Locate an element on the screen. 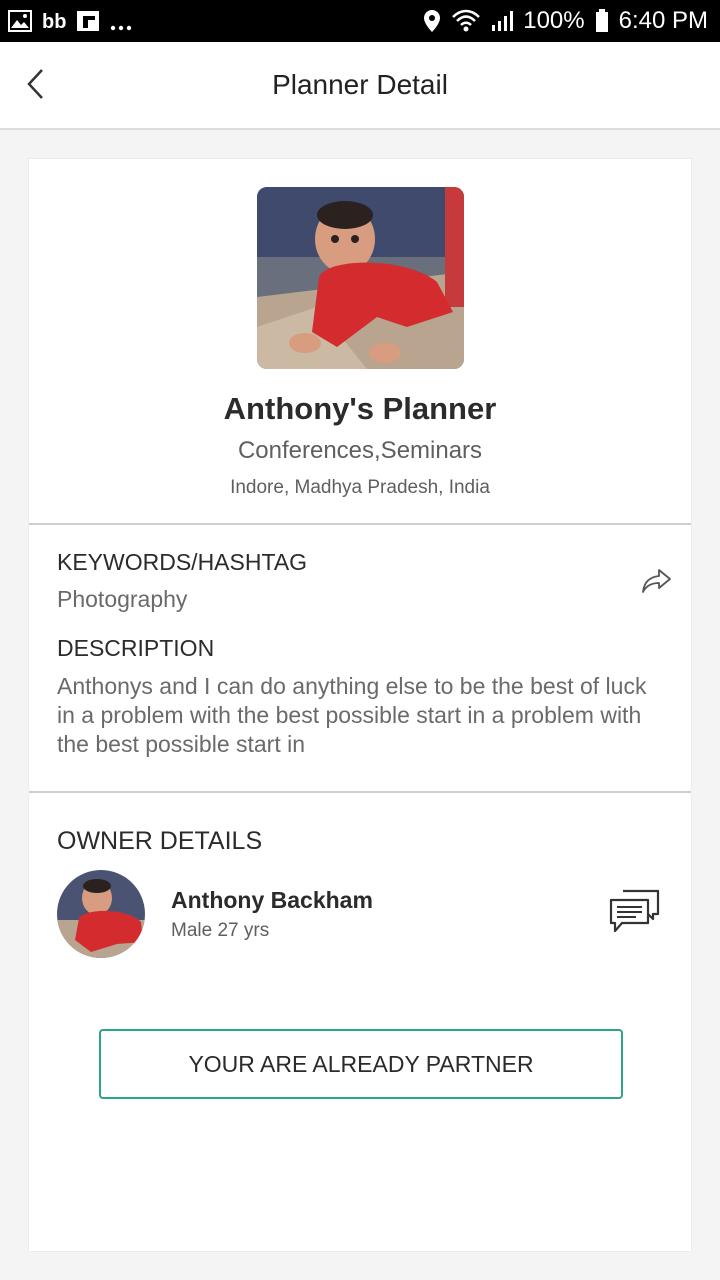 The height and width of the screenshot is (1280, 720). flipboard-icon is located at coordinates (88, 21).